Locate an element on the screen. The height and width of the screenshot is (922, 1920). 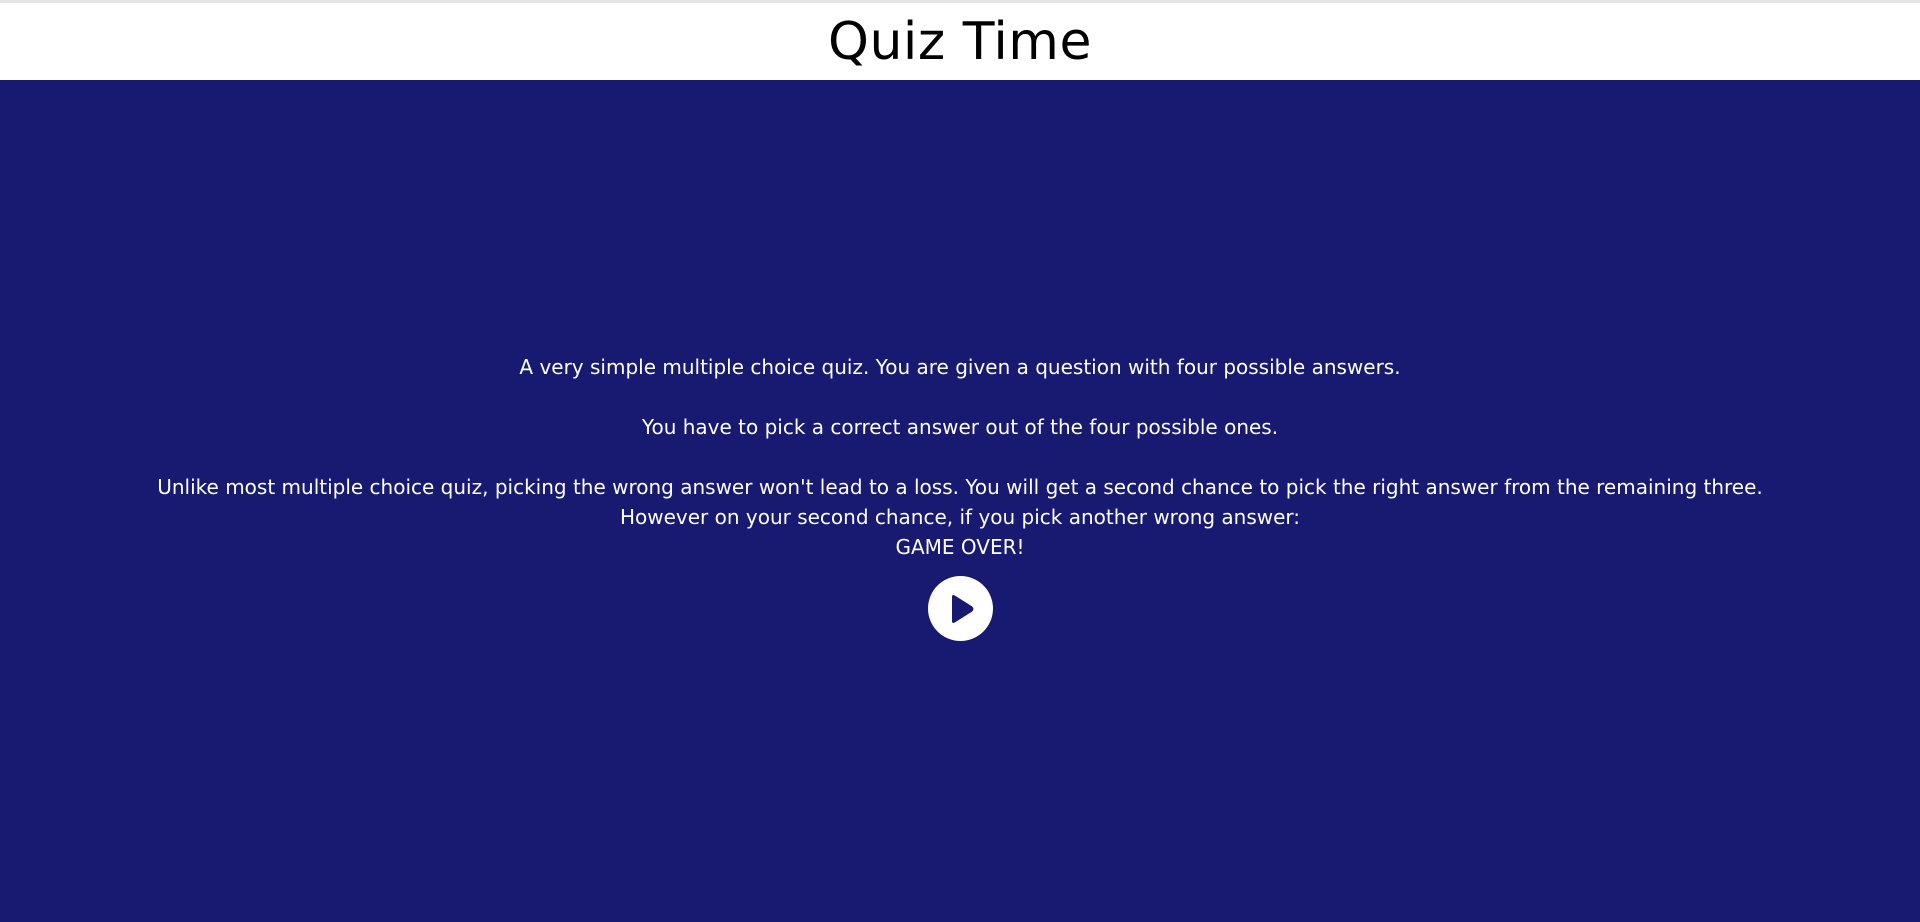
game-over-text: GAME OVER! is located at coordinates (960, 547).